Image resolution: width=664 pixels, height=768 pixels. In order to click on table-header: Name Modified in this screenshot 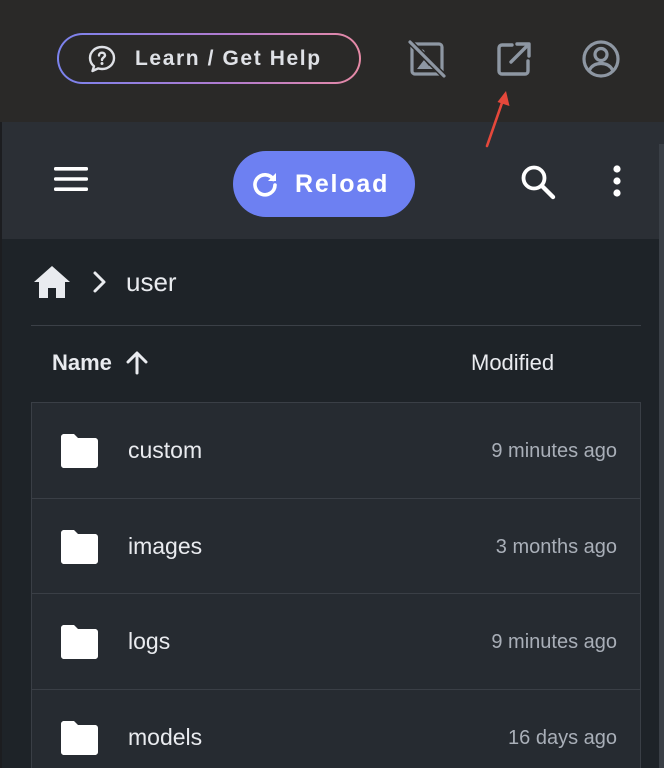, I will do `click(336, 364)`.